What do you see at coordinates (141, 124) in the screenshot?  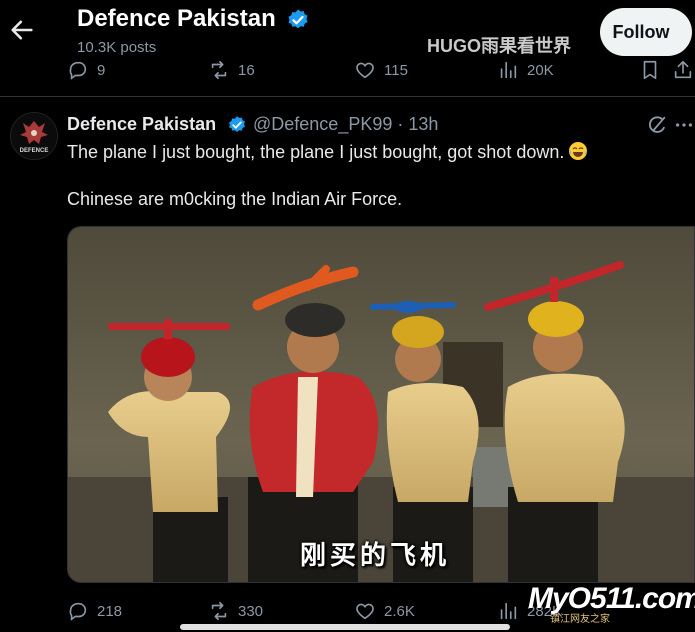 I see `post-author-name: Defence Pakistan` at bounding box center [141, 124].